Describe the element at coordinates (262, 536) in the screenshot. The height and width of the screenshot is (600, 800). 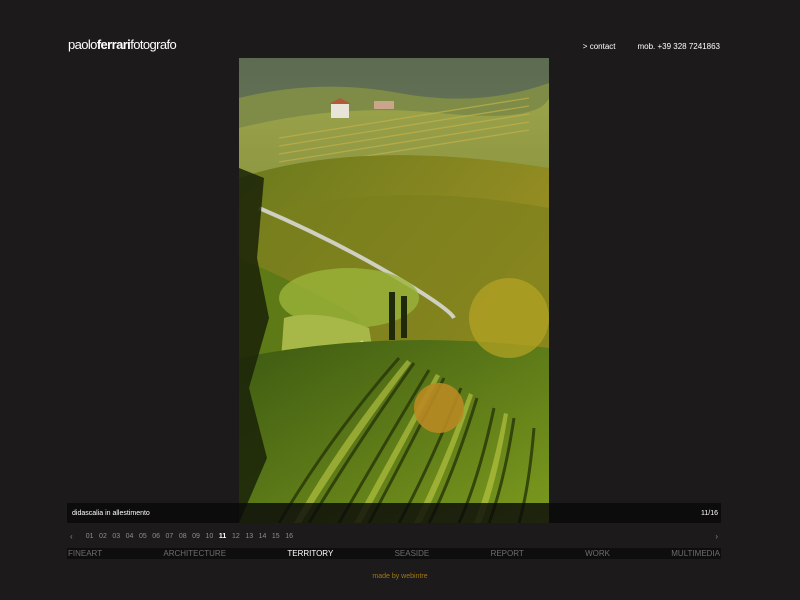
I see `page-number: 14` at that location.